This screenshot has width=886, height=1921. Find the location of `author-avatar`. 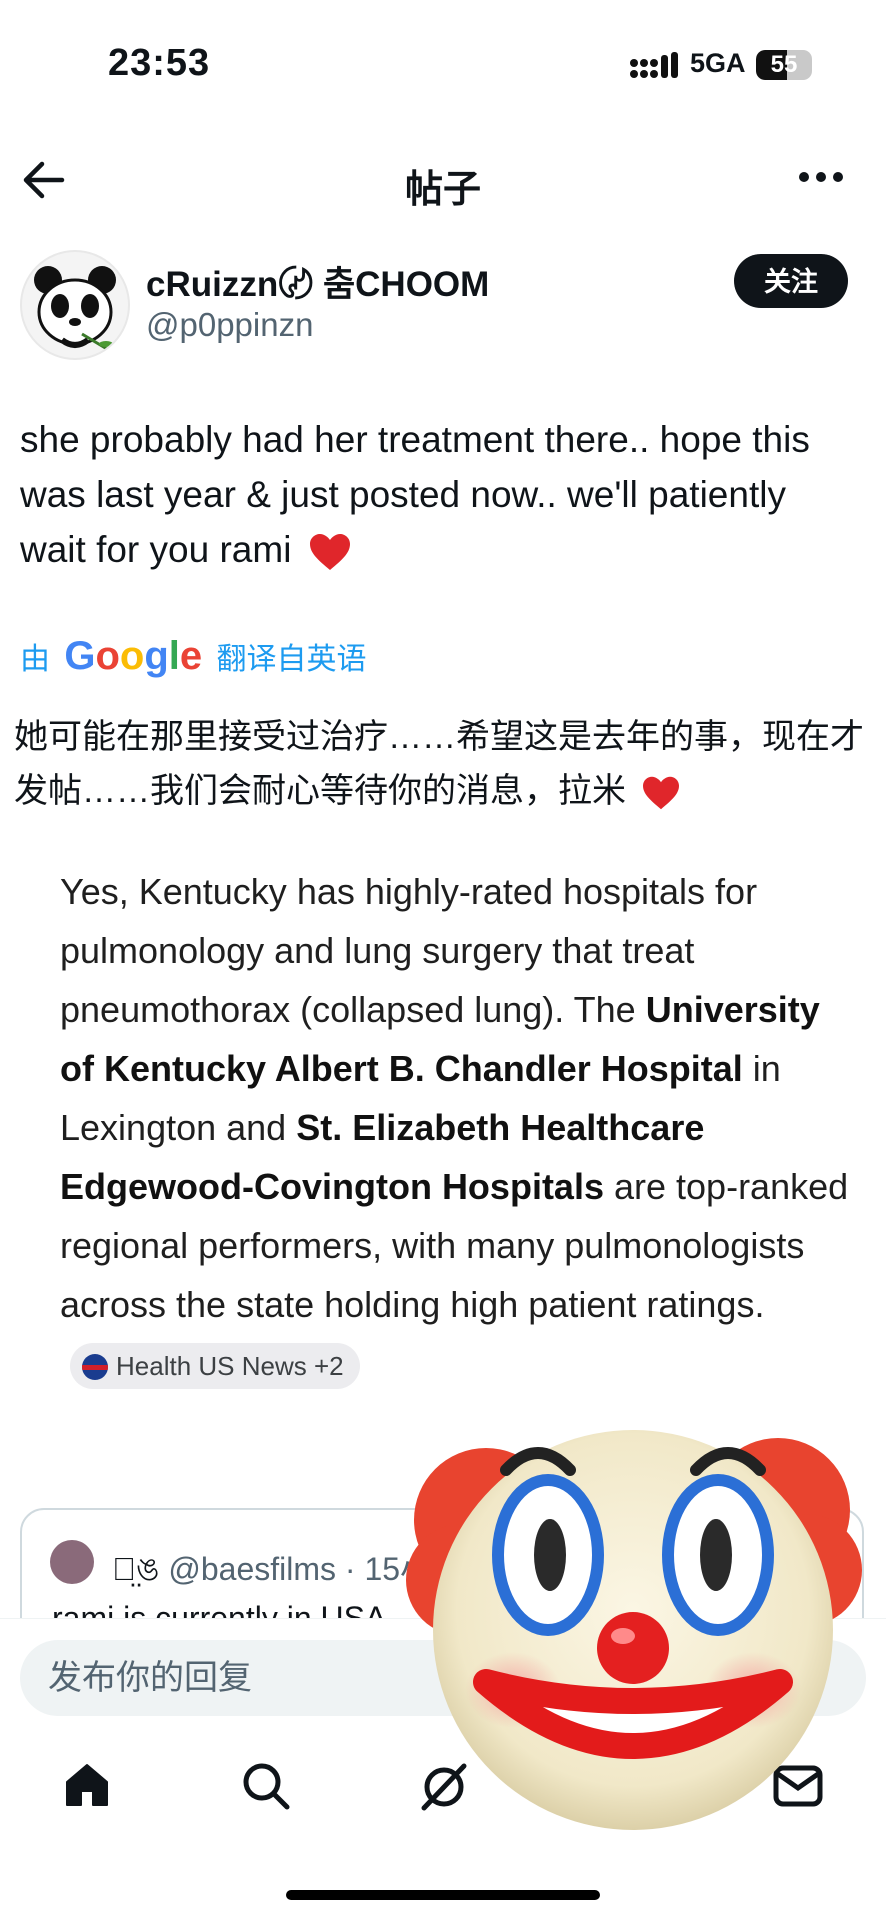

author-avatar is located at coordinates (75, 305).